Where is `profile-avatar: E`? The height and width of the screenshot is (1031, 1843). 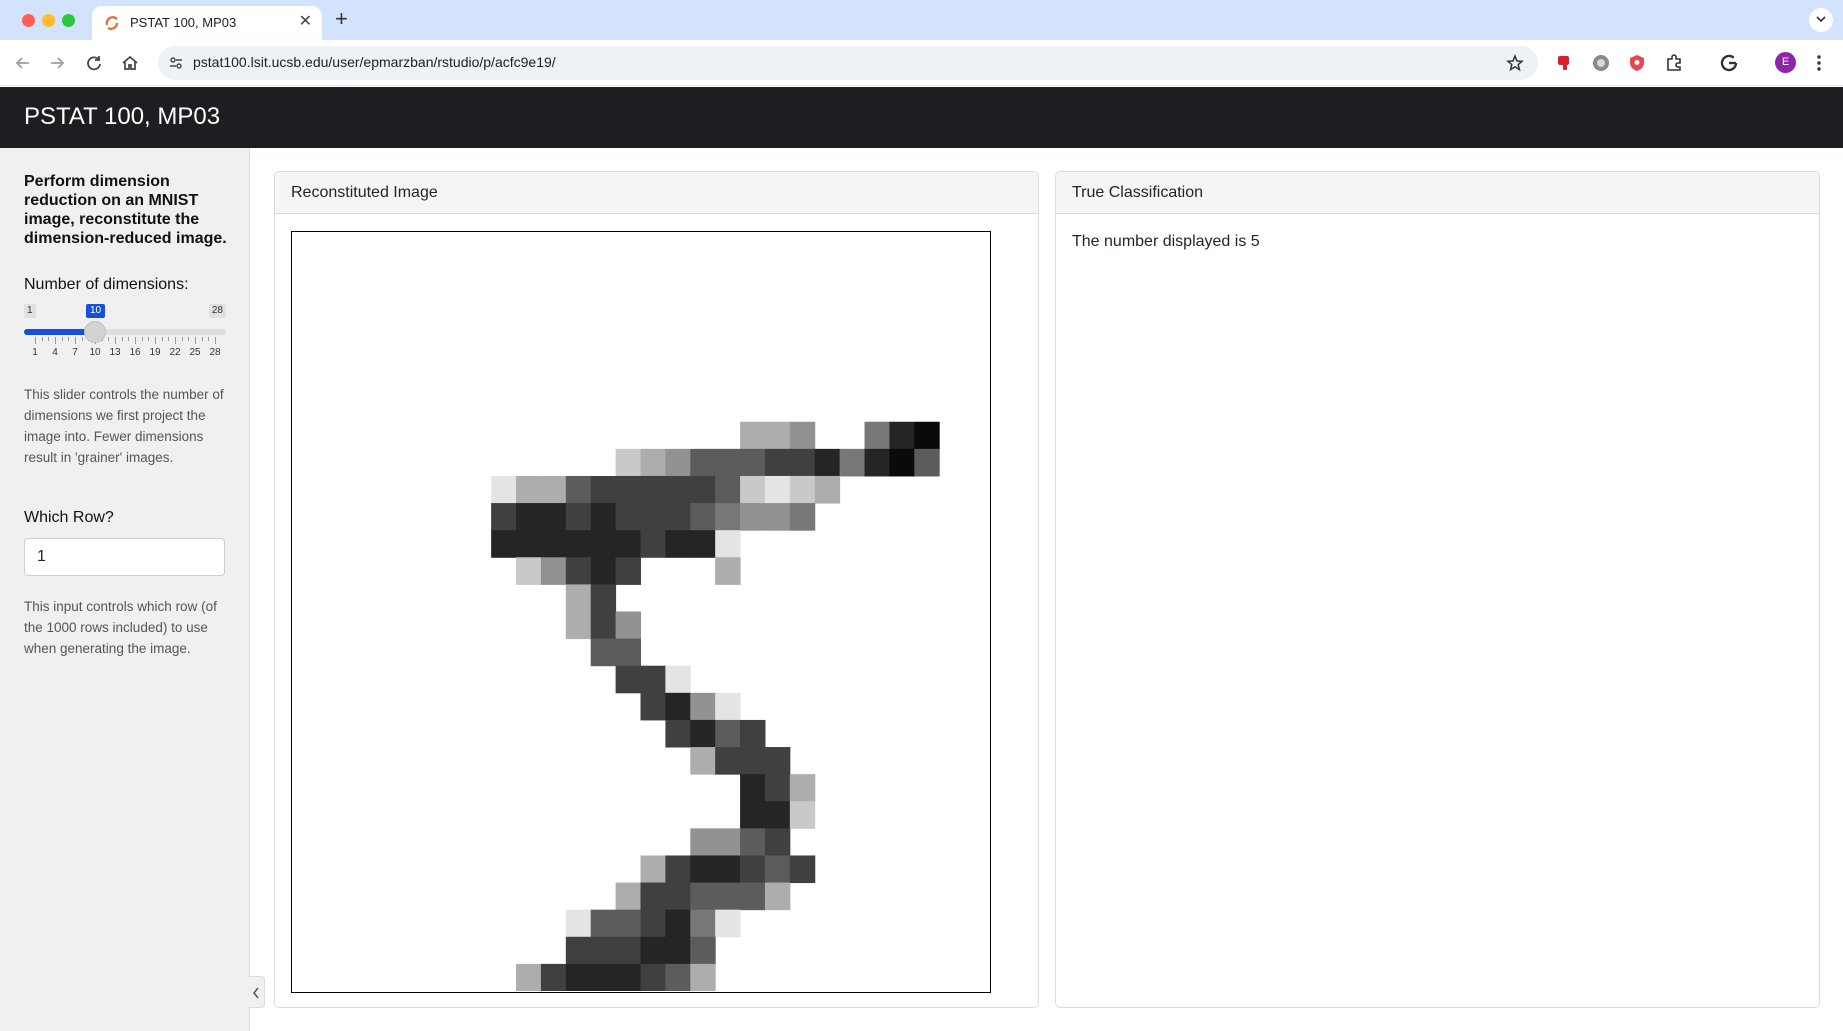 profile-avatar: E is located at coordinates (1785, 62).